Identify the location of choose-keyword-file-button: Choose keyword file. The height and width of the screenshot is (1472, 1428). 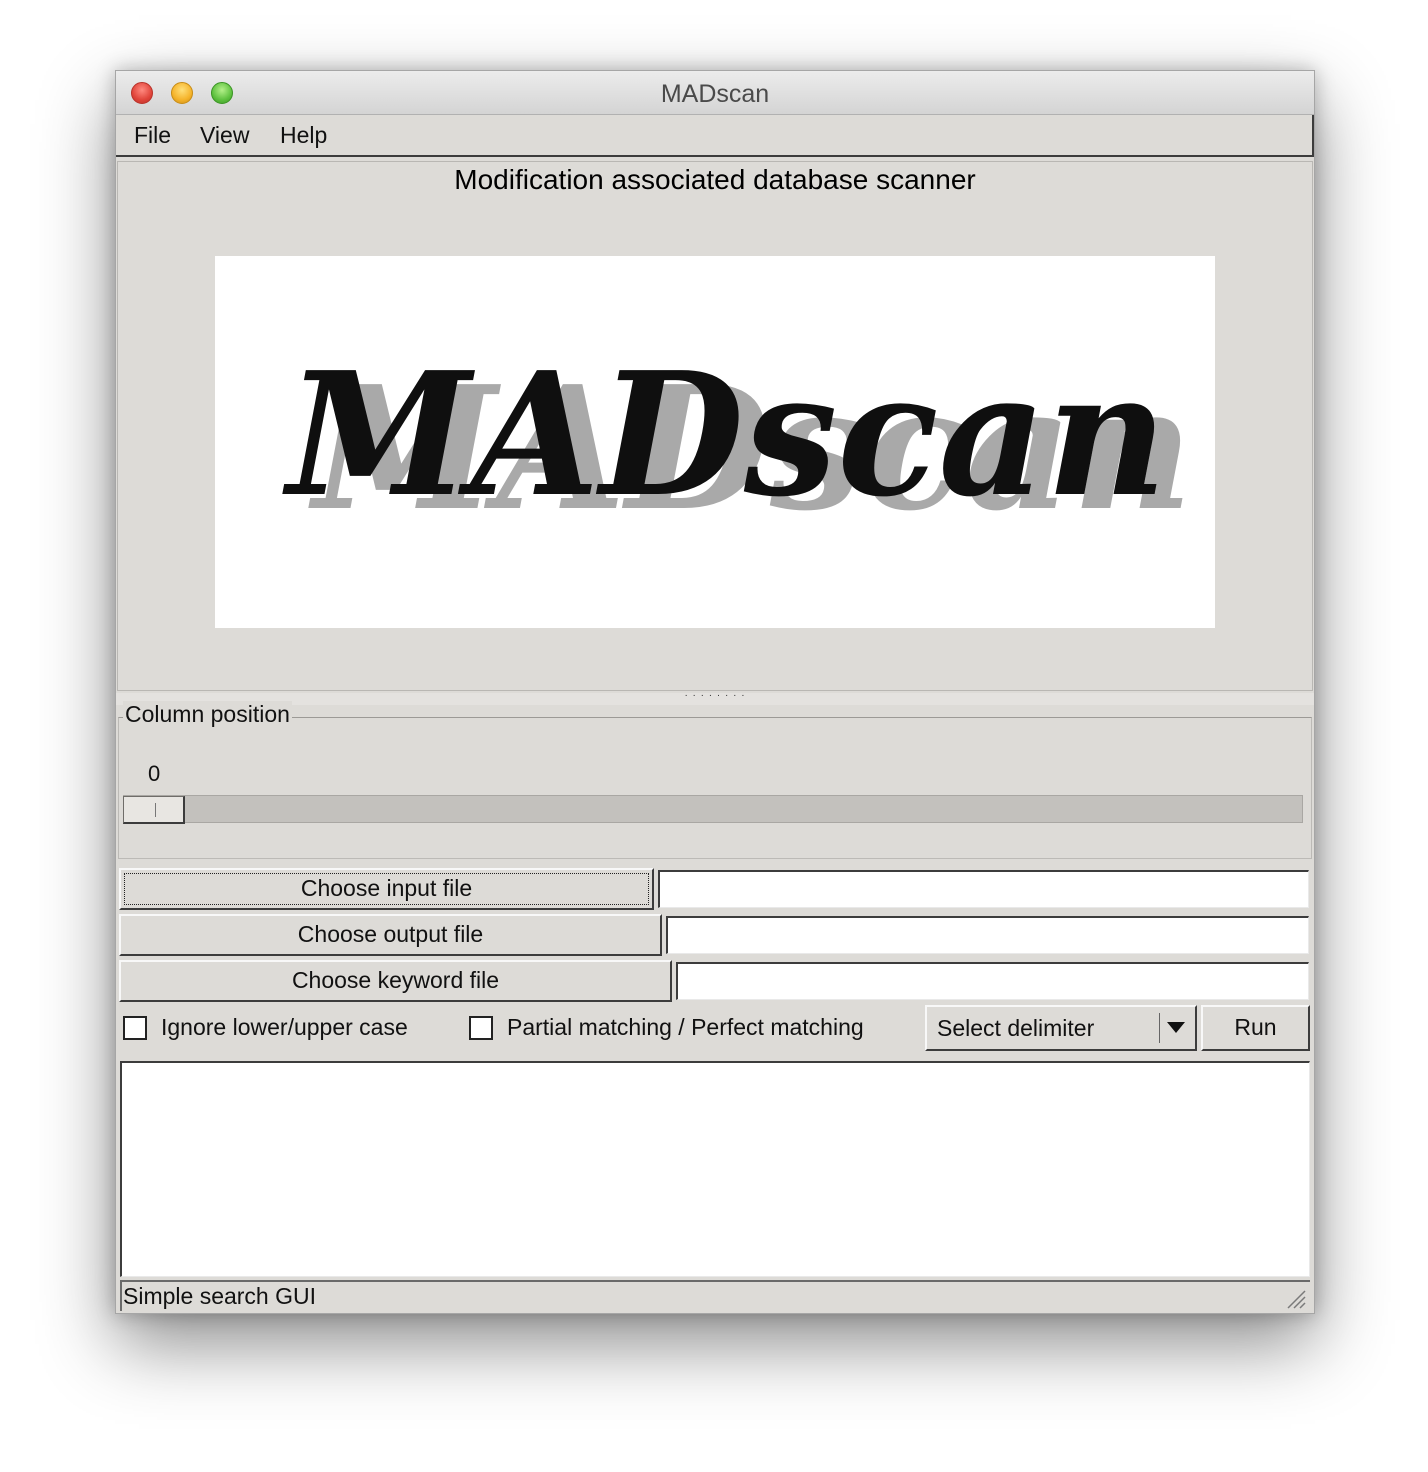
(395, 981).